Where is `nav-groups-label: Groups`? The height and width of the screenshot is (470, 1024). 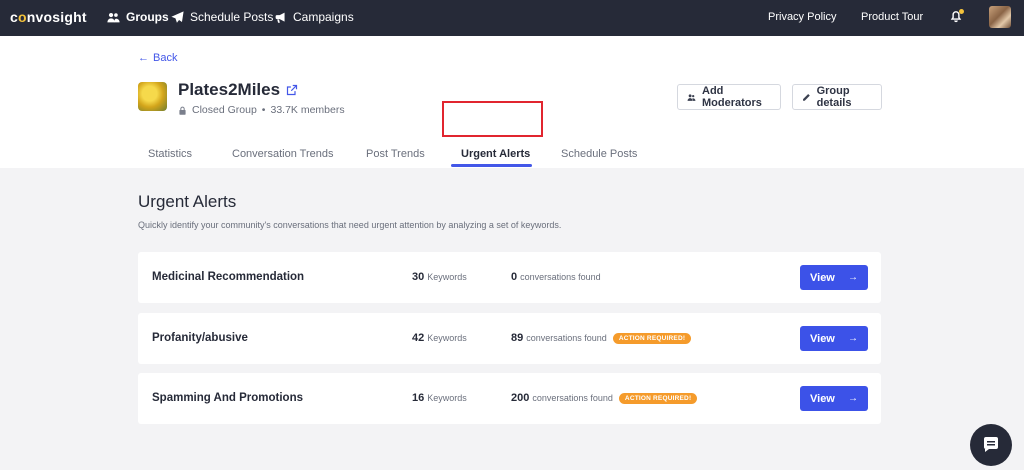
nav-groups-label: Groups is located at coordinates (147, 17).